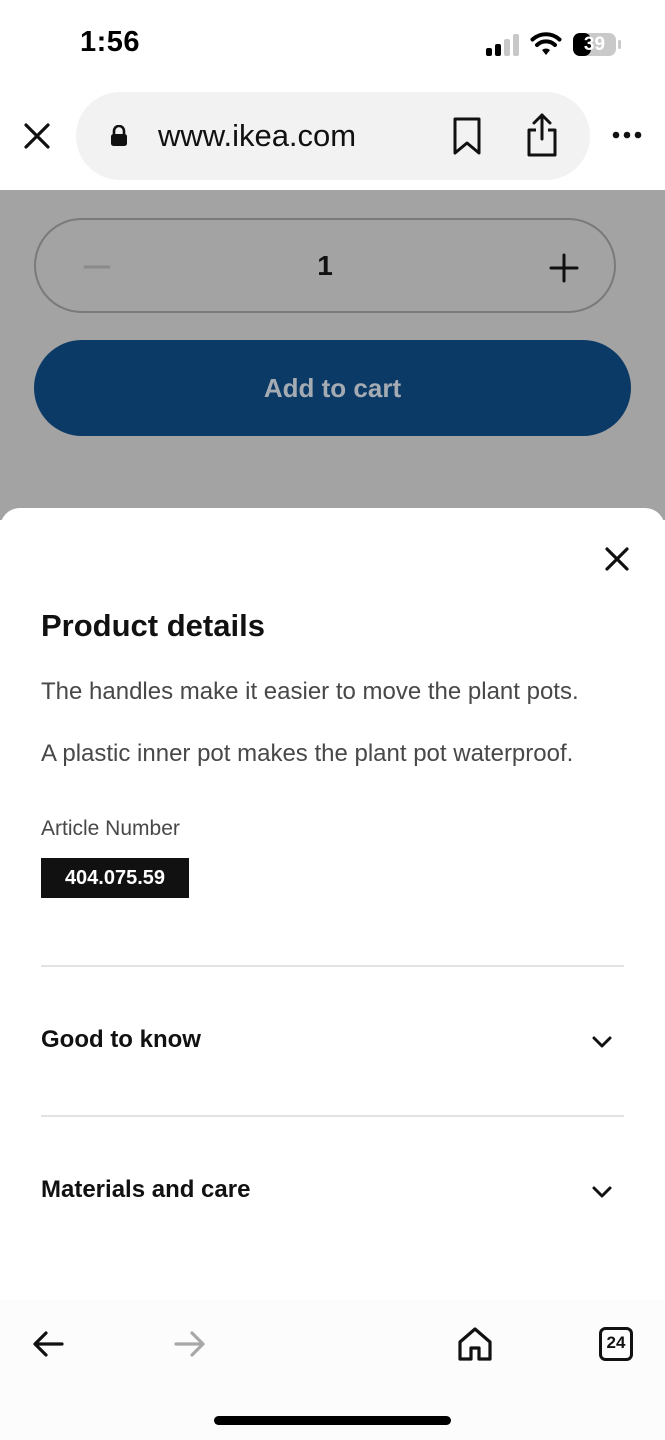 This screenshot has width=665, height=1440. Describe the element at coordinates (475, 1344) in the screenshot. I see `home-icon` at that location.